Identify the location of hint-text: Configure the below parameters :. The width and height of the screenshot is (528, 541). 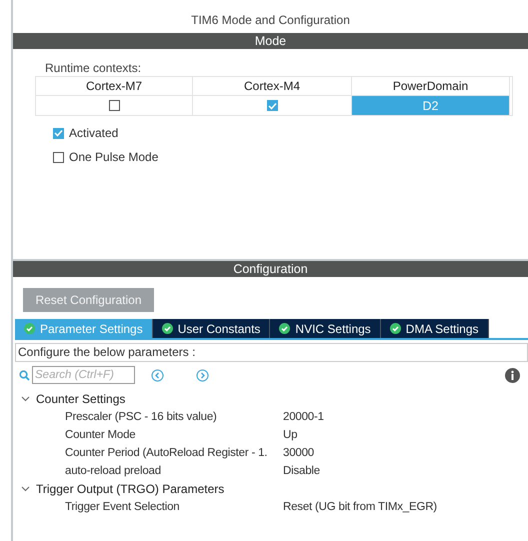
(271, 352).